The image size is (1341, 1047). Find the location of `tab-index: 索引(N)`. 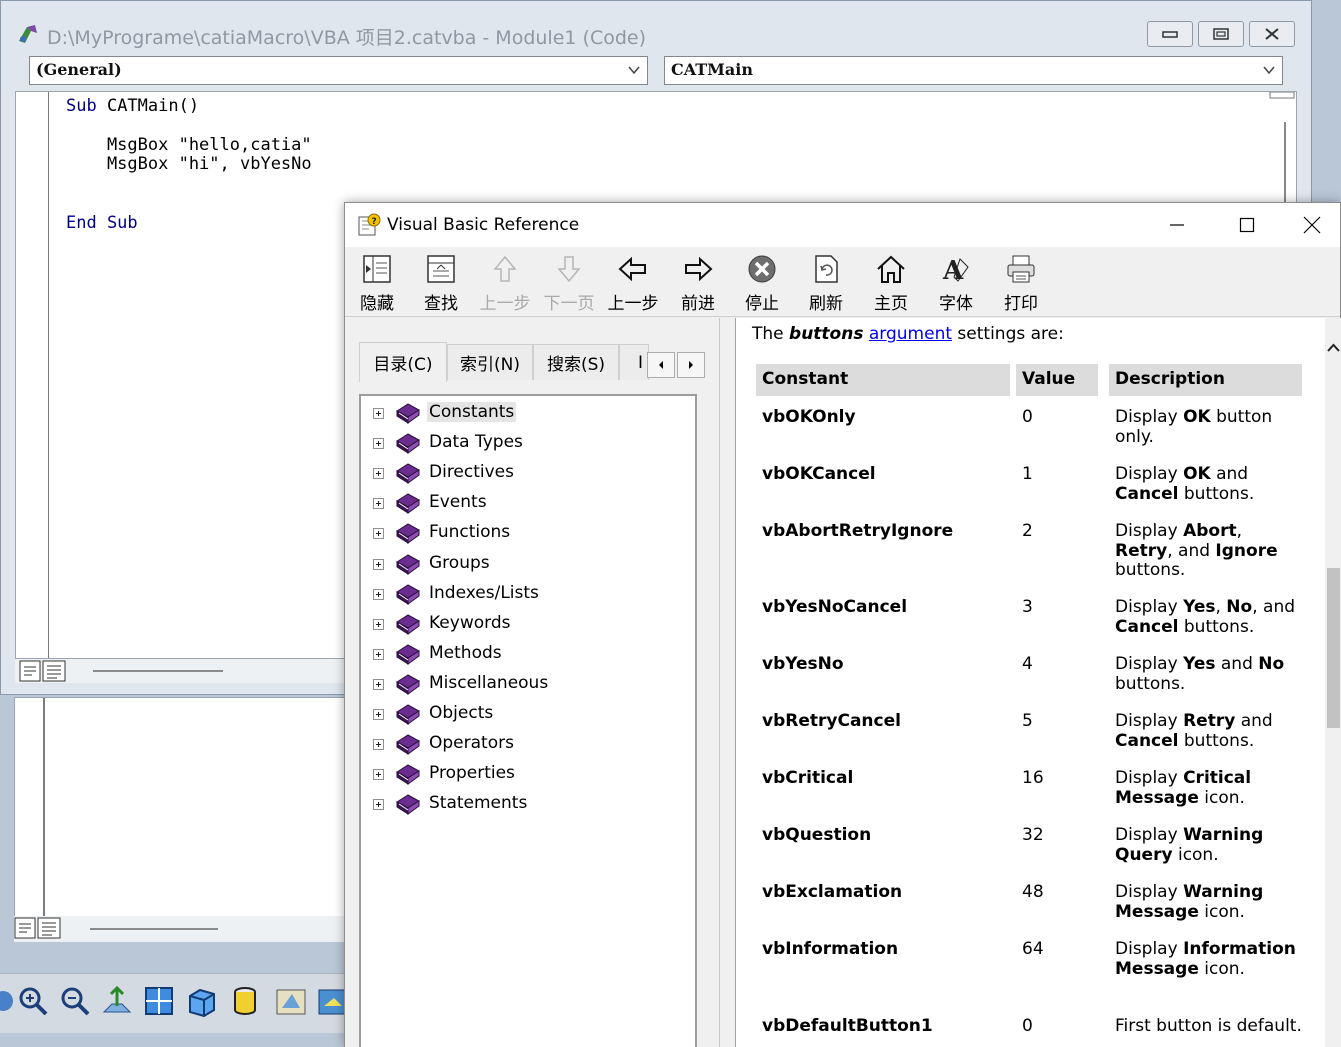

tab-index: 索引(N) is located at coordinates (490, 362).